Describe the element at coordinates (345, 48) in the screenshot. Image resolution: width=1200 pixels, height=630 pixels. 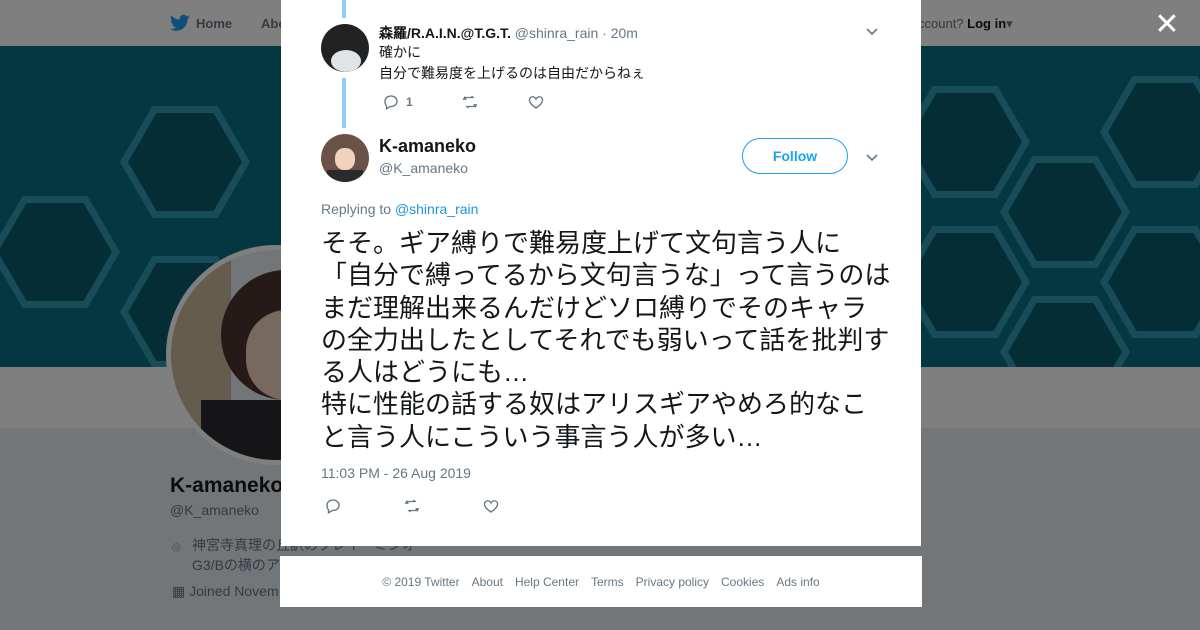
I see `reply-avatar` at that location.